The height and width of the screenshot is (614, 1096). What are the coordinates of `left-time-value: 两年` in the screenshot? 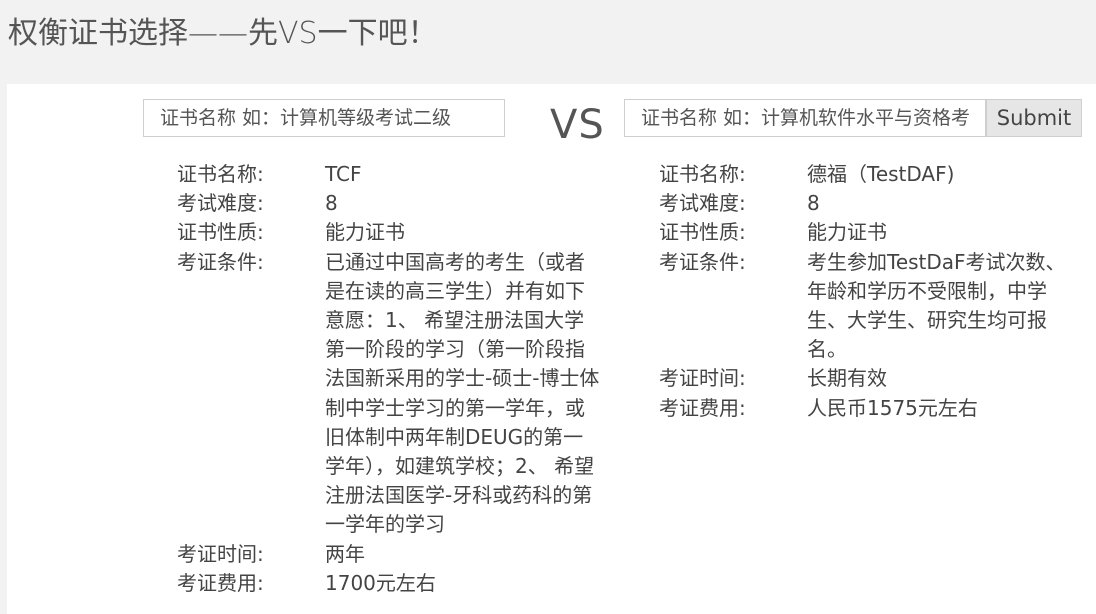 It's located at (345, 553).